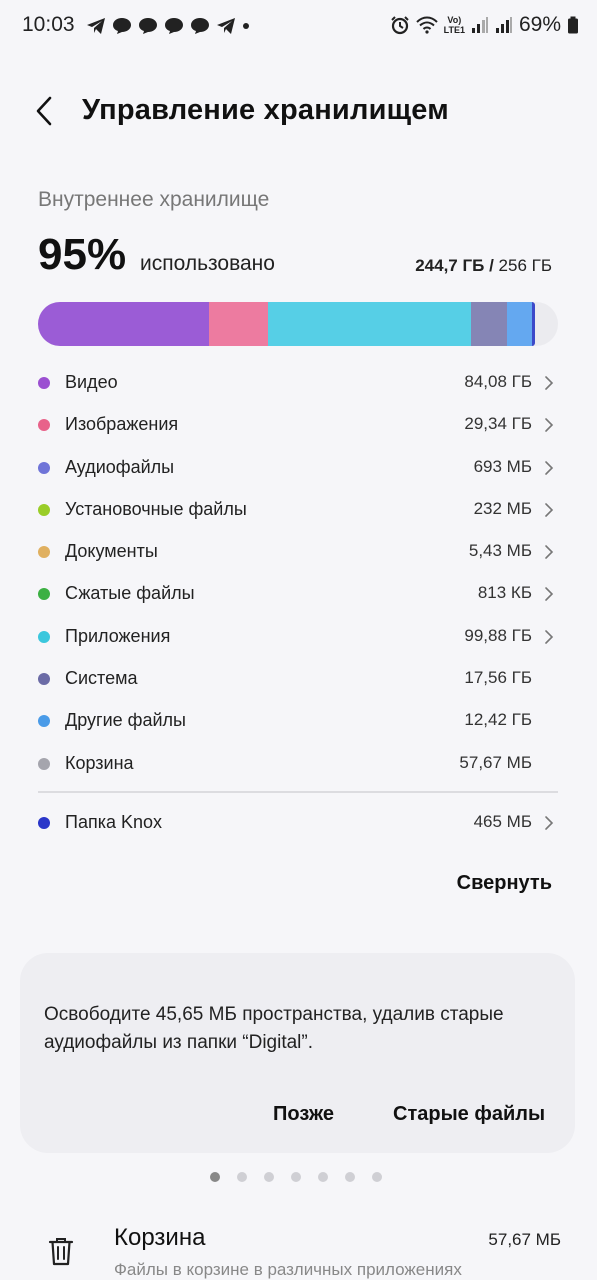 Image resolution: width=597 pixels, height=1280 pixels. Describe the element at coordinates (298, 764) in the screenshot. I see `category-row: Корзина 57,67 МБ` at that location.